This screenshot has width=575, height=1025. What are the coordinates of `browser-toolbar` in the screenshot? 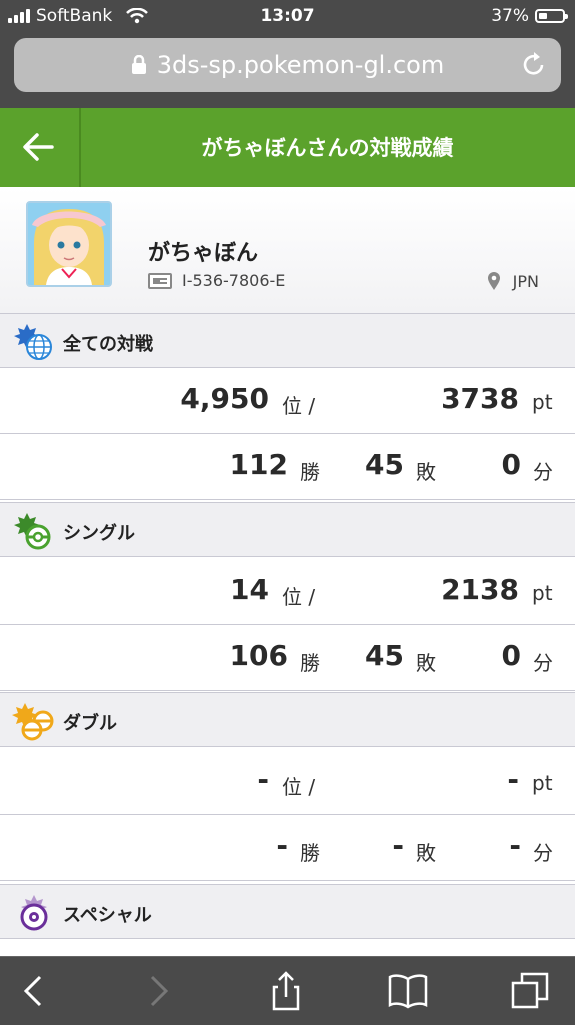 It's located at (287, 990).